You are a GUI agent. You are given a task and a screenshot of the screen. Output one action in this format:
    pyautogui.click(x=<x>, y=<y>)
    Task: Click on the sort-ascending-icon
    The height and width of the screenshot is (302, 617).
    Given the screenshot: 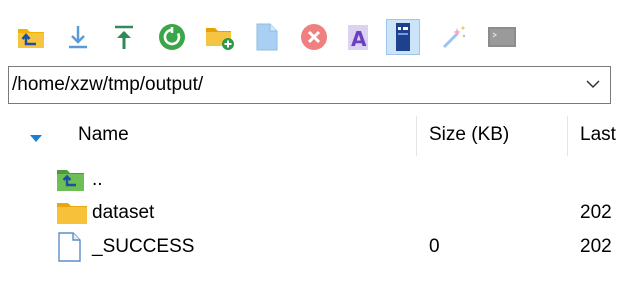 What is the action you would take?
    pyautogui.click(x=36, y=139)
    